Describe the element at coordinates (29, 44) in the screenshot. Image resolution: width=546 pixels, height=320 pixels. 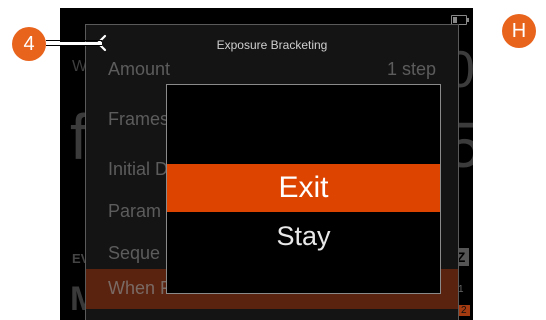
I see `annotation-badge-4: 4` at that location.